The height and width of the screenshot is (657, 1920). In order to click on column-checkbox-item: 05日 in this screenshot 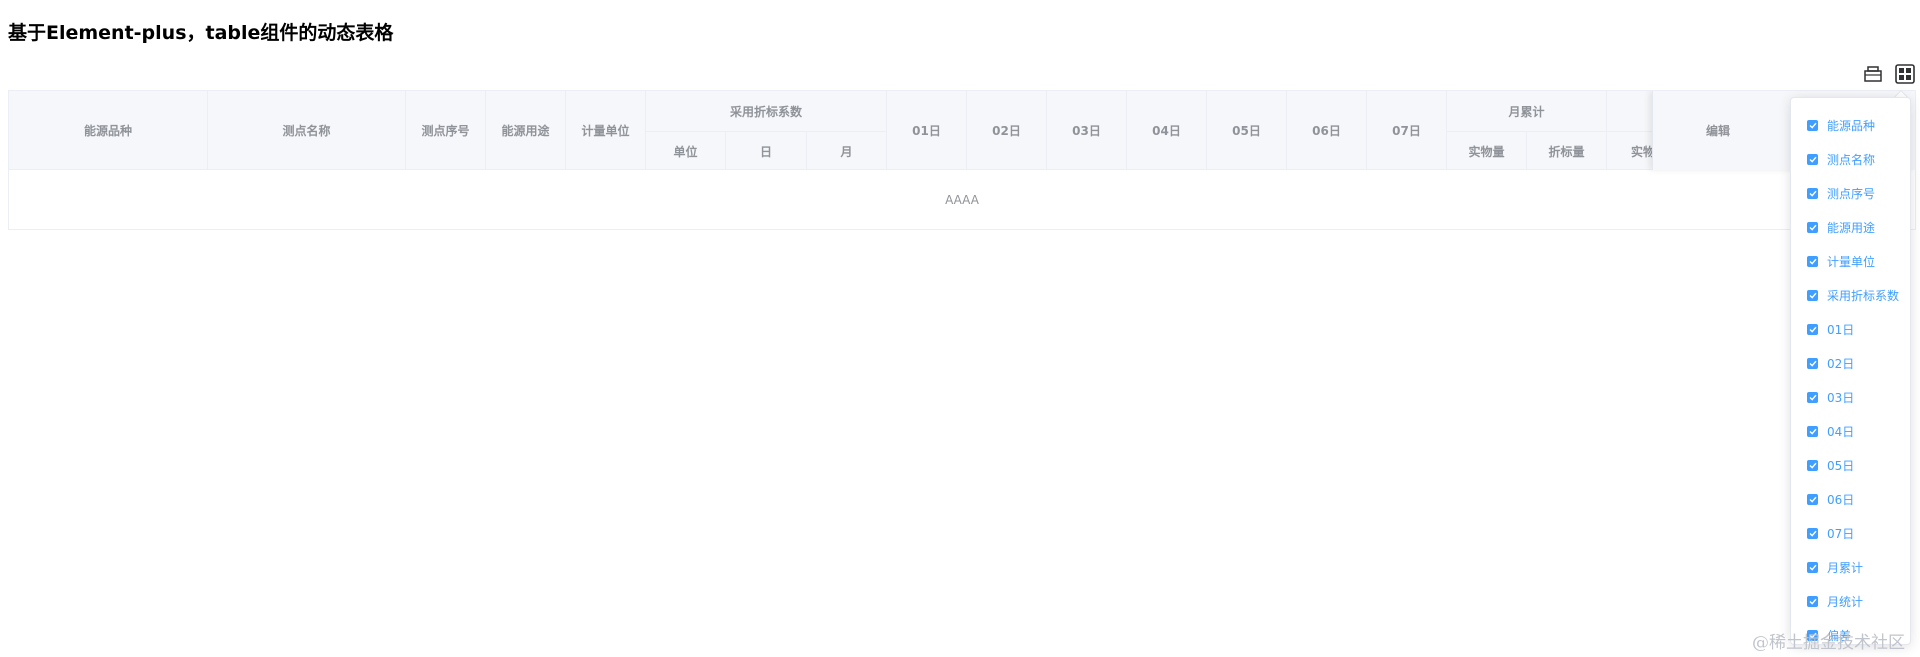, I will do `click(1853, 465)`.